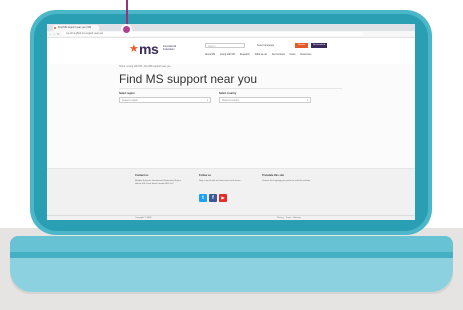 The width and height of the screenshot is (463, 310). I want to click on country-select: Select a country ▾, so click(265, 100).